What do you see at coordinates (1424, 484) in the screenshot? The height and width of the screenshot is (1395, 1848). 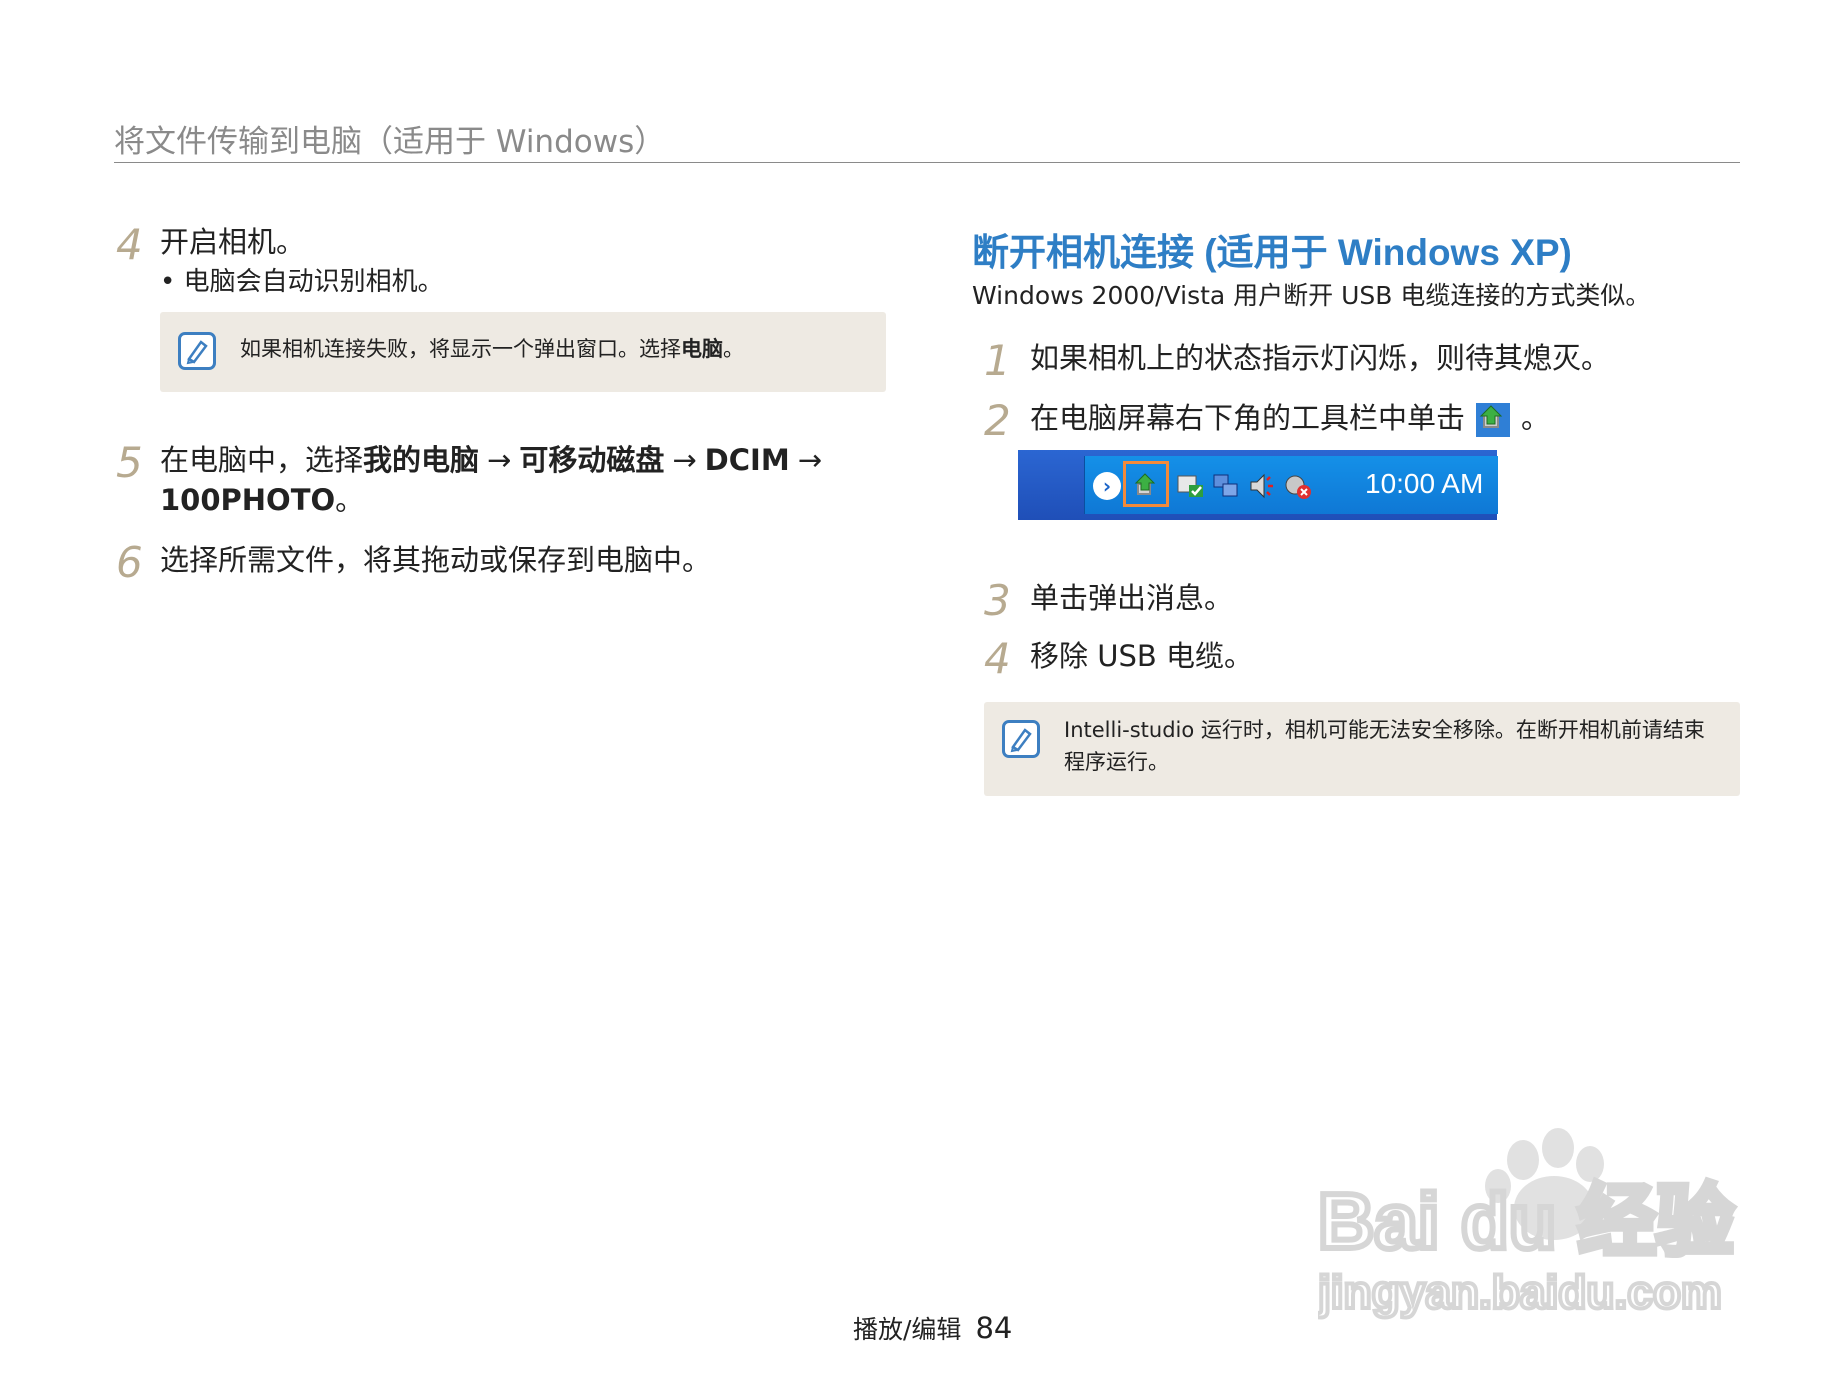 I see `taskbar-clock: 10:00 AM` at bounding box center [1424, 484].